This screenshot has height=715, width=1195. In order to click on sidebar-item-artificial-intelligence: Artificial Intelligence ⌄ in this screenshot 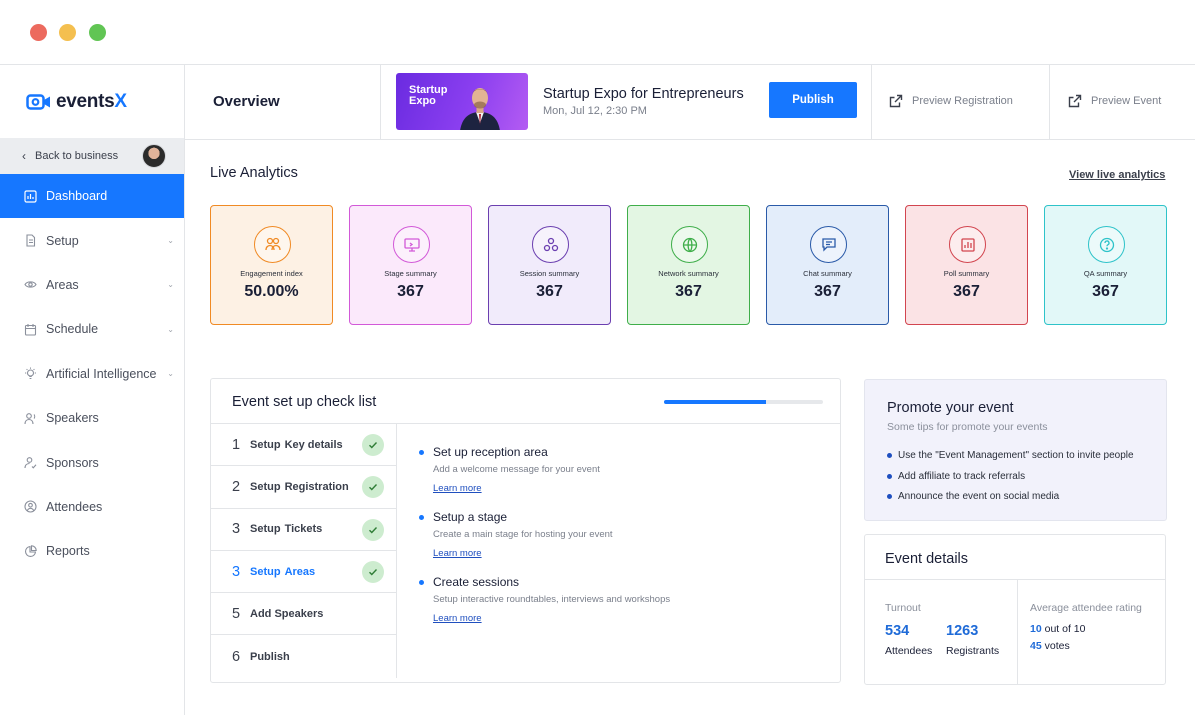, I will do `click(92, 374)`.